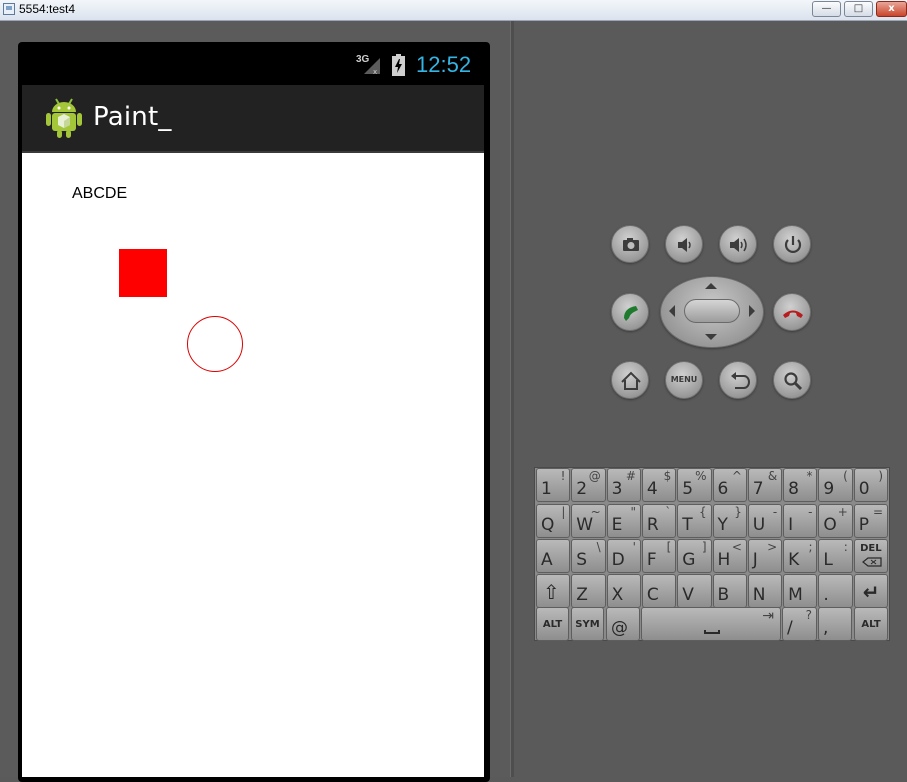 Image resolution: width=907 pixels, height=782 pixels. Describe the element at coordinates (711, 286) in the screenshot. I see `dpad-up-icon` at that location.